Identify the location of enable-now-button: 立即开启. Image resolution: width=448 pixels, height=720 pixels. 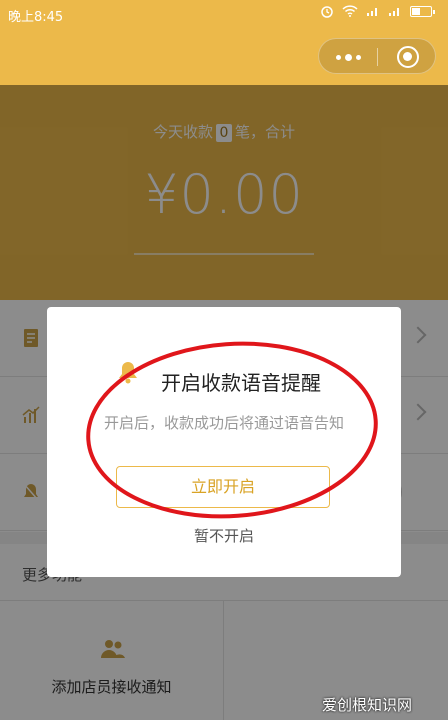
(223, 487).